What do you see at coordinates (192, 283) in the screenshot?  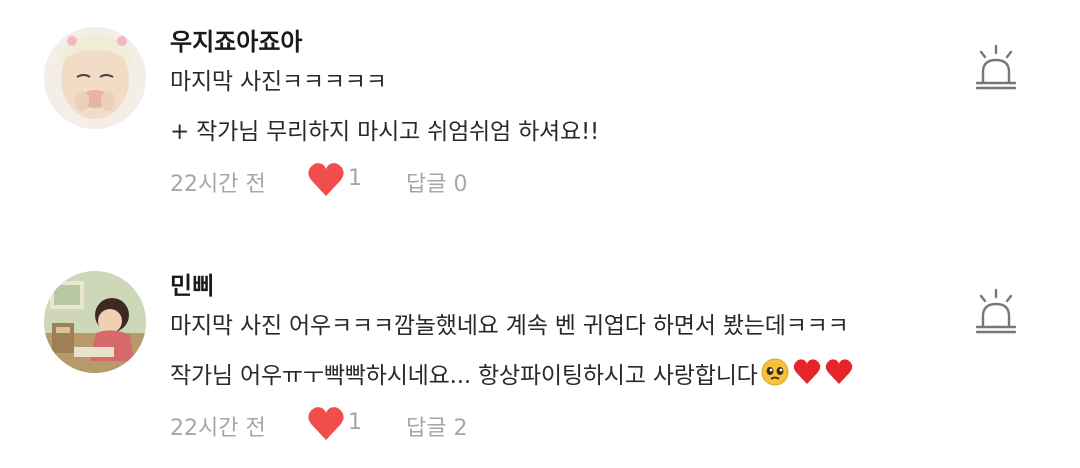 I see `comment-username: 민삐` at bounding box center [192, 283].